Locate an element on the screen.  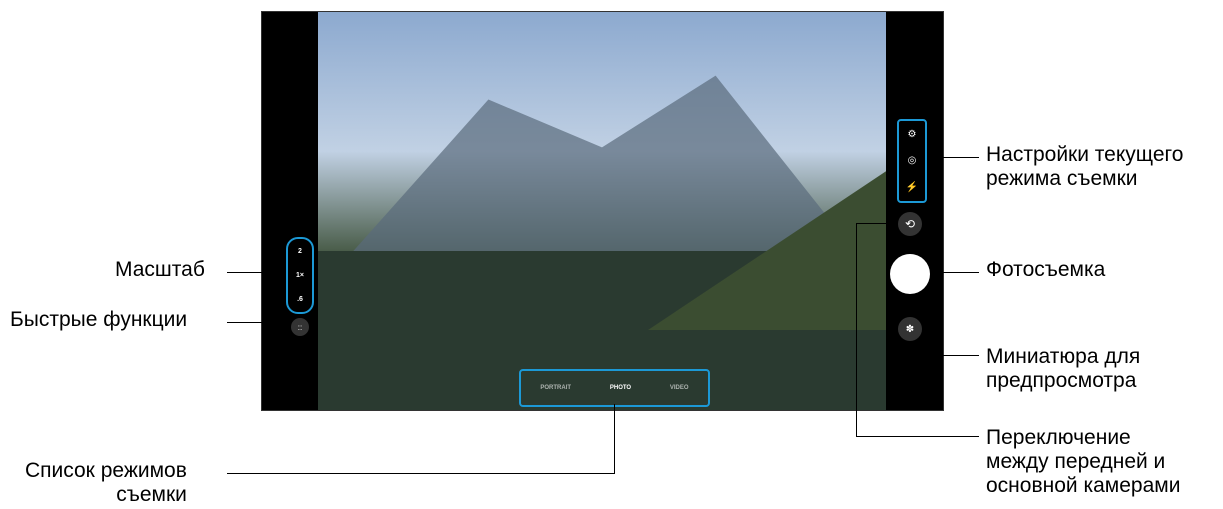
label-capture: Фотосъемка is located at coordinates (1046, 269).